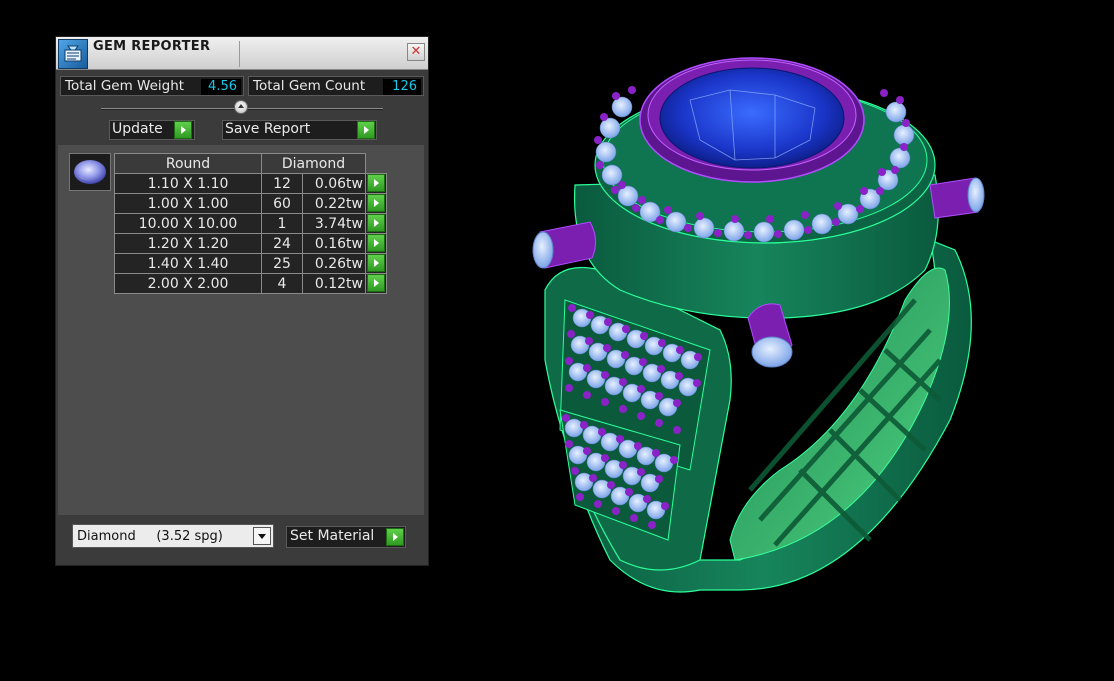 This screenshot has height=681, width=1114. I want to click on side-accents, so click(758, 272).